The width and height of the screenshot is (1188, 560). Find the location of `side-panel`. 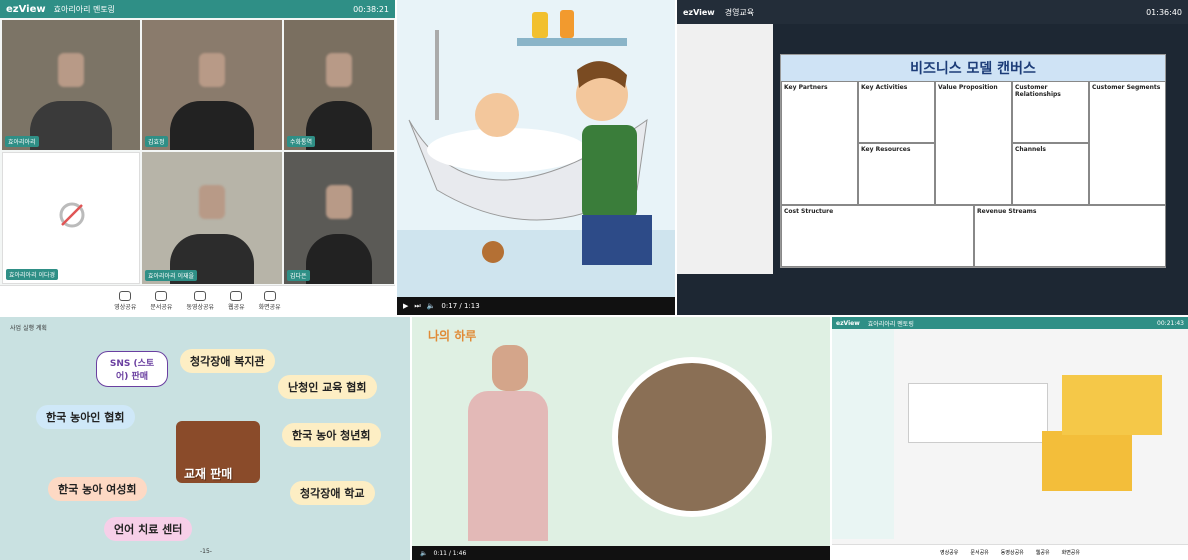

side-panel is located at coordinates (863, 434).